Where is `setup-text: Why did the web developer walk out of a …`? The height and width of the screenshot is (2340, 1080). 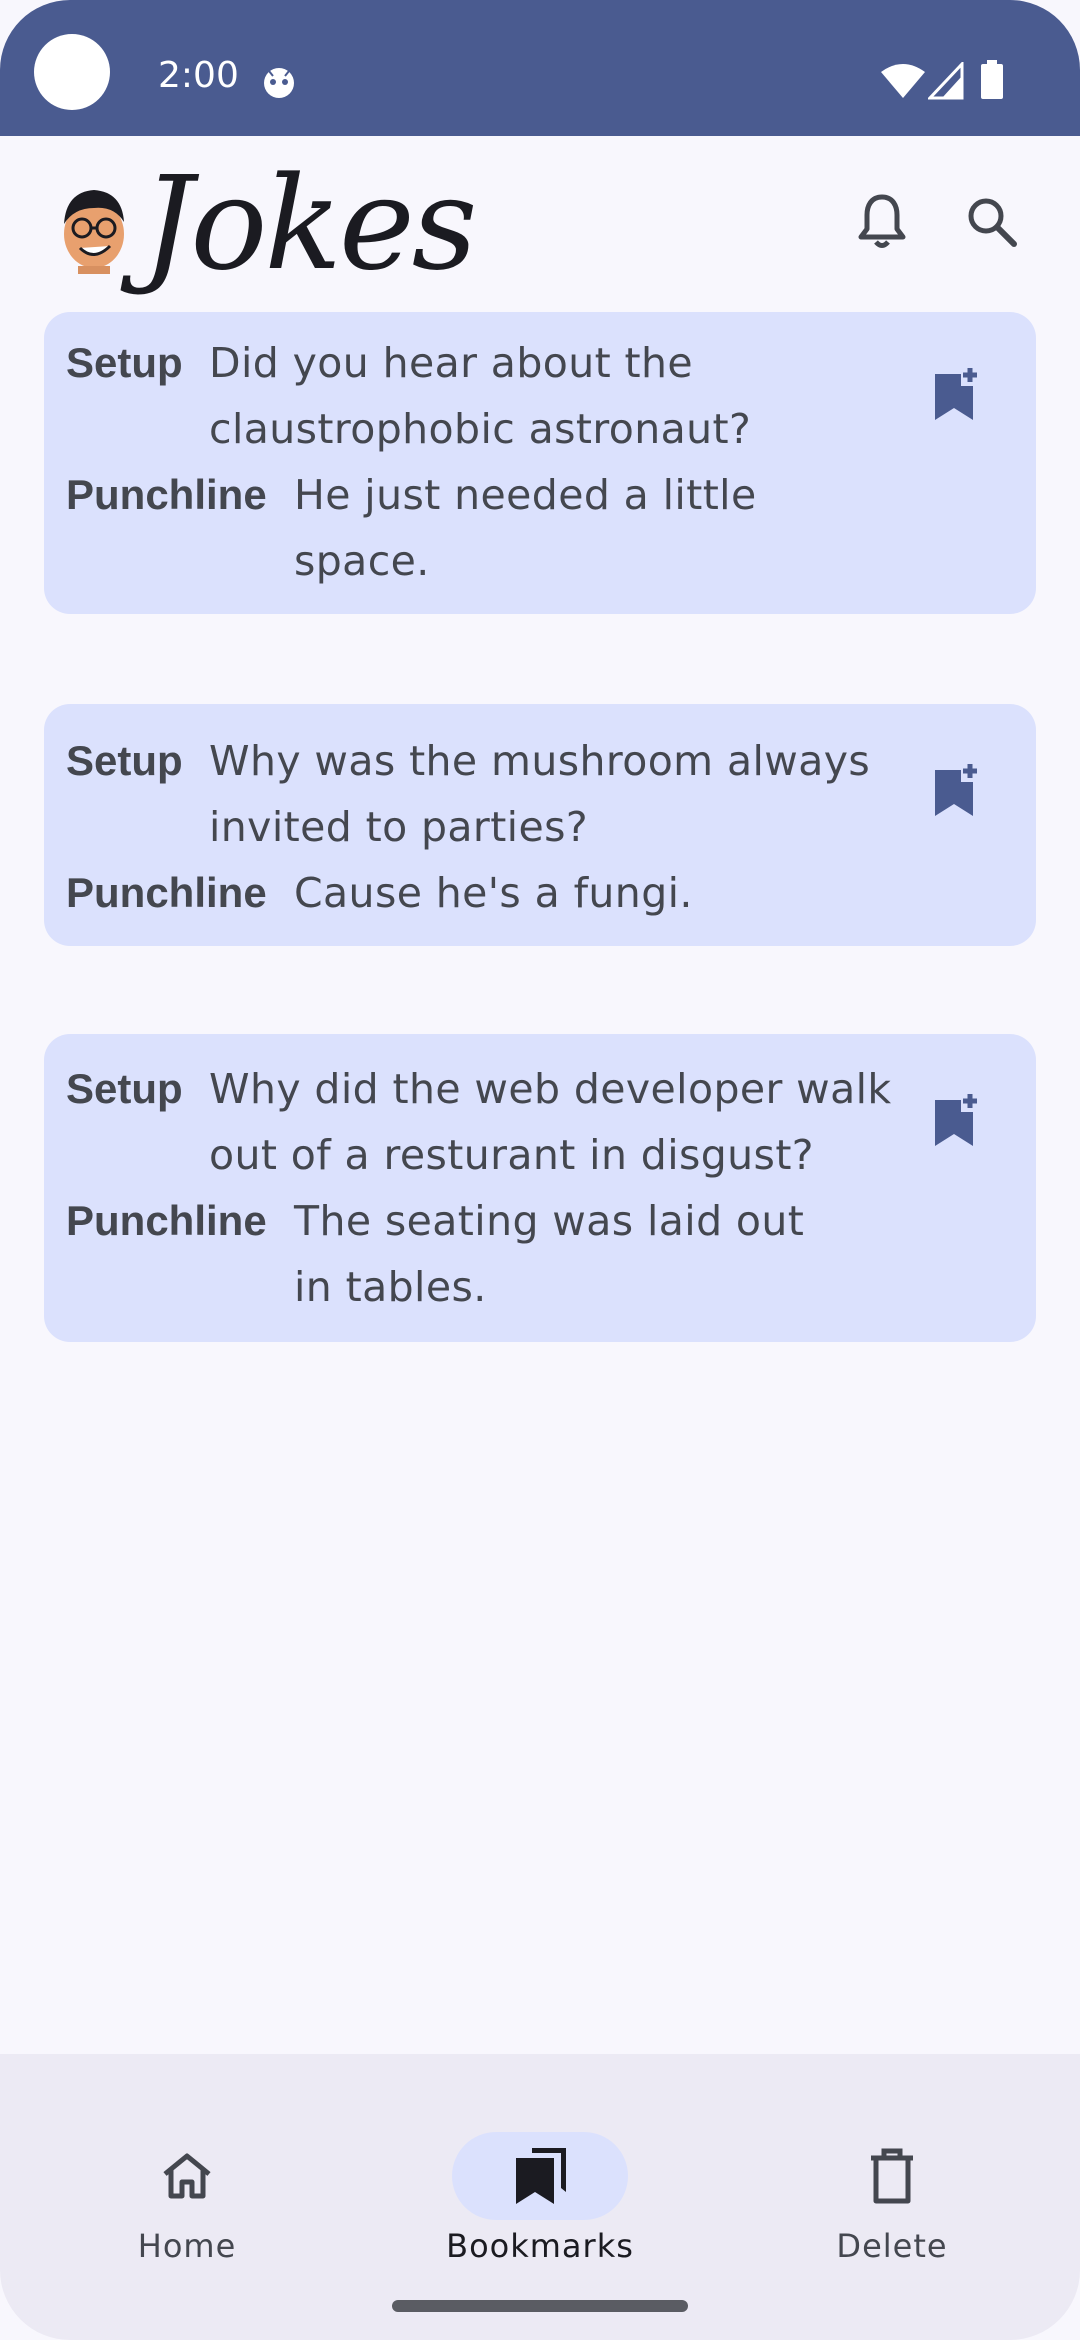
setup-text: Why did the web developer walk out of a … is located at coordinates (550, 1122).